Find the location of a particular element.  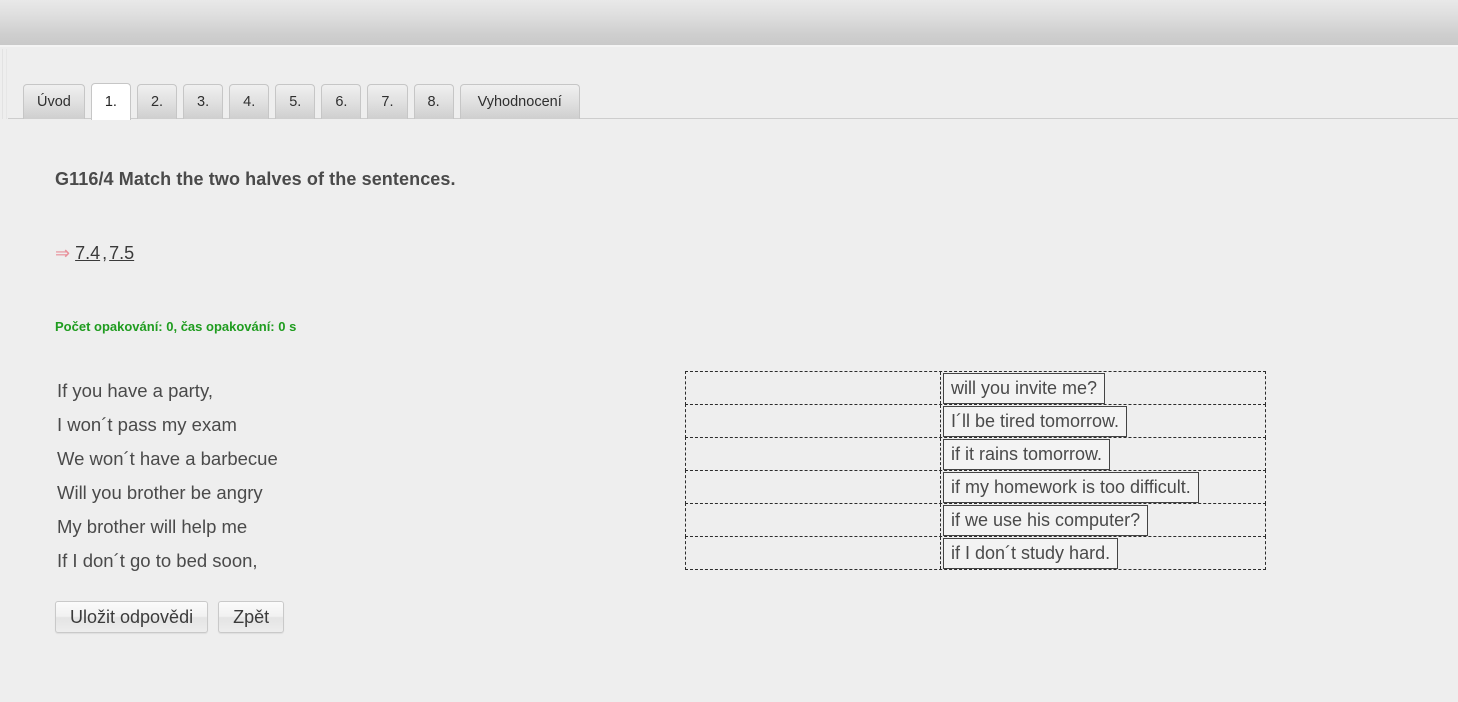

match-row: if we use his computer? is located at coordinates (975, 520).